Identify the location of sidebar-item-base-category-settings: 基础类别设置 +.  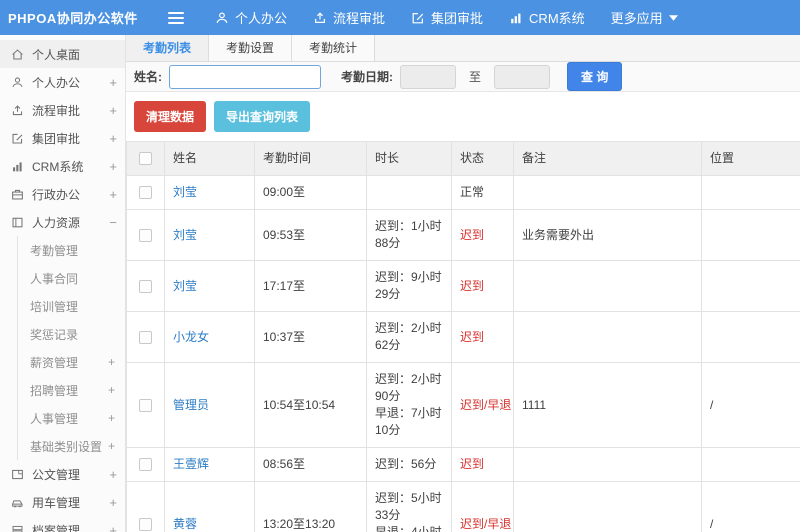
(71, 446).